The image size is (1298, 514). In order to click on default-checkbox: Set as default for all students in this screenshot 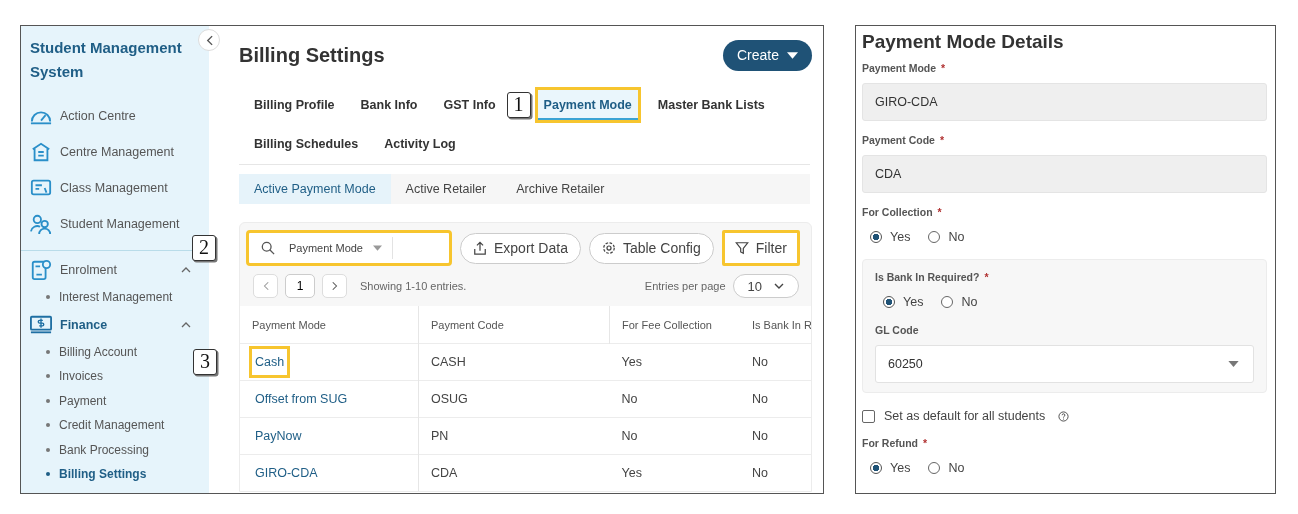, I will do `click(1064, 416)`.